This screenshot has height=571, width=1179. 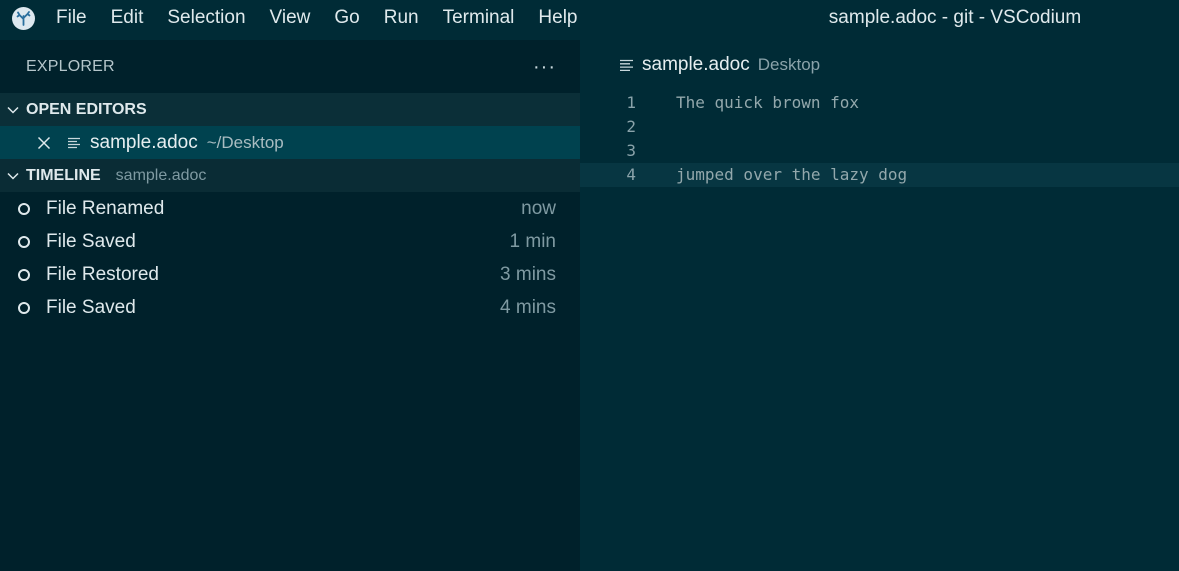 I want to click on close-icon, so click(x=44, y=143).